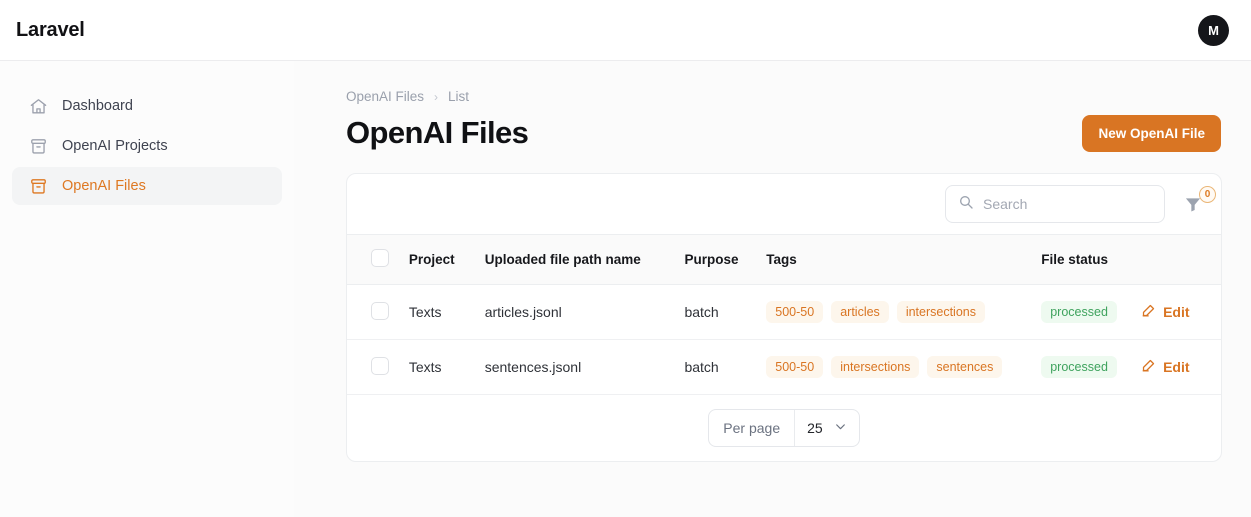 The height and width of the screenshot is (517, 1251). Describe the element at coordinates (436, 96) in the screenshot. I see `chevron-right-icon: ›` at that location.